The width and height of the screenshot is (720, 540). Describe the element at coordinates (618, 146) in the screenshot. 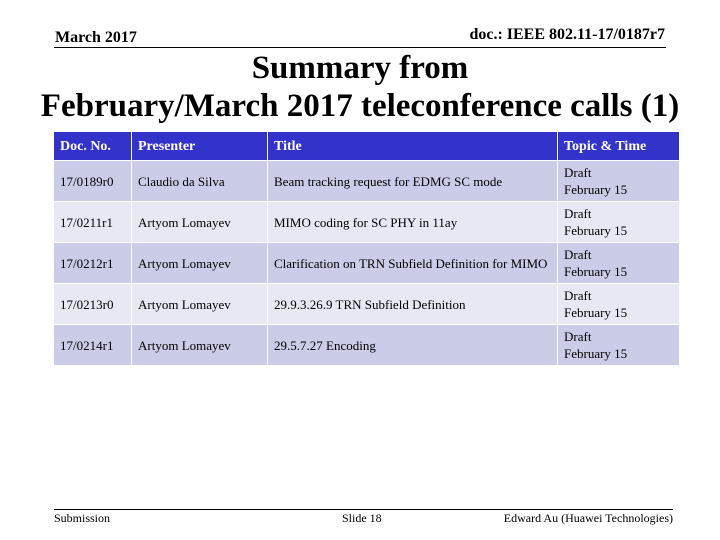

I see `column-header-topic-time: Topic & Time` at that location.